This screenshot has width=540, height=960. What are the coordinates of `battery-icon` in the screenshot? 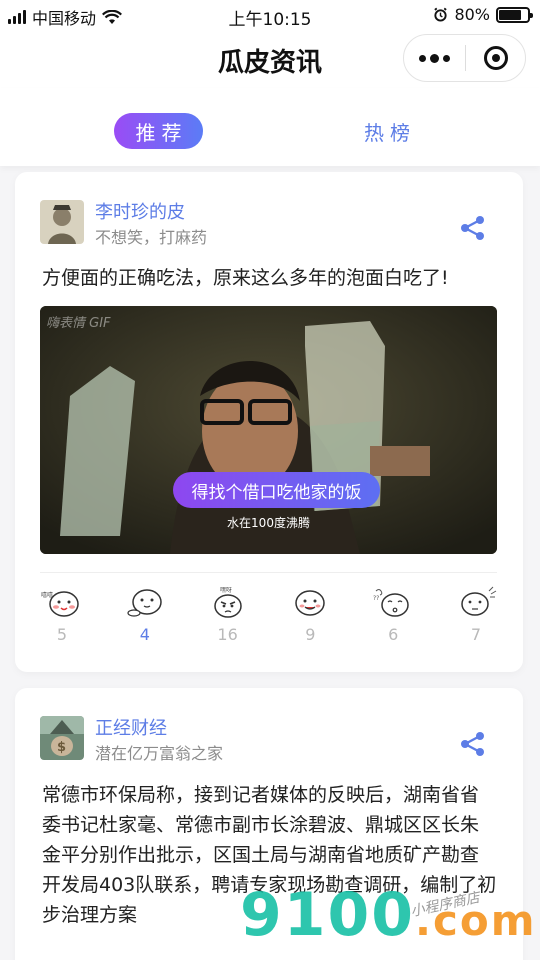 It's located at (514, 14).